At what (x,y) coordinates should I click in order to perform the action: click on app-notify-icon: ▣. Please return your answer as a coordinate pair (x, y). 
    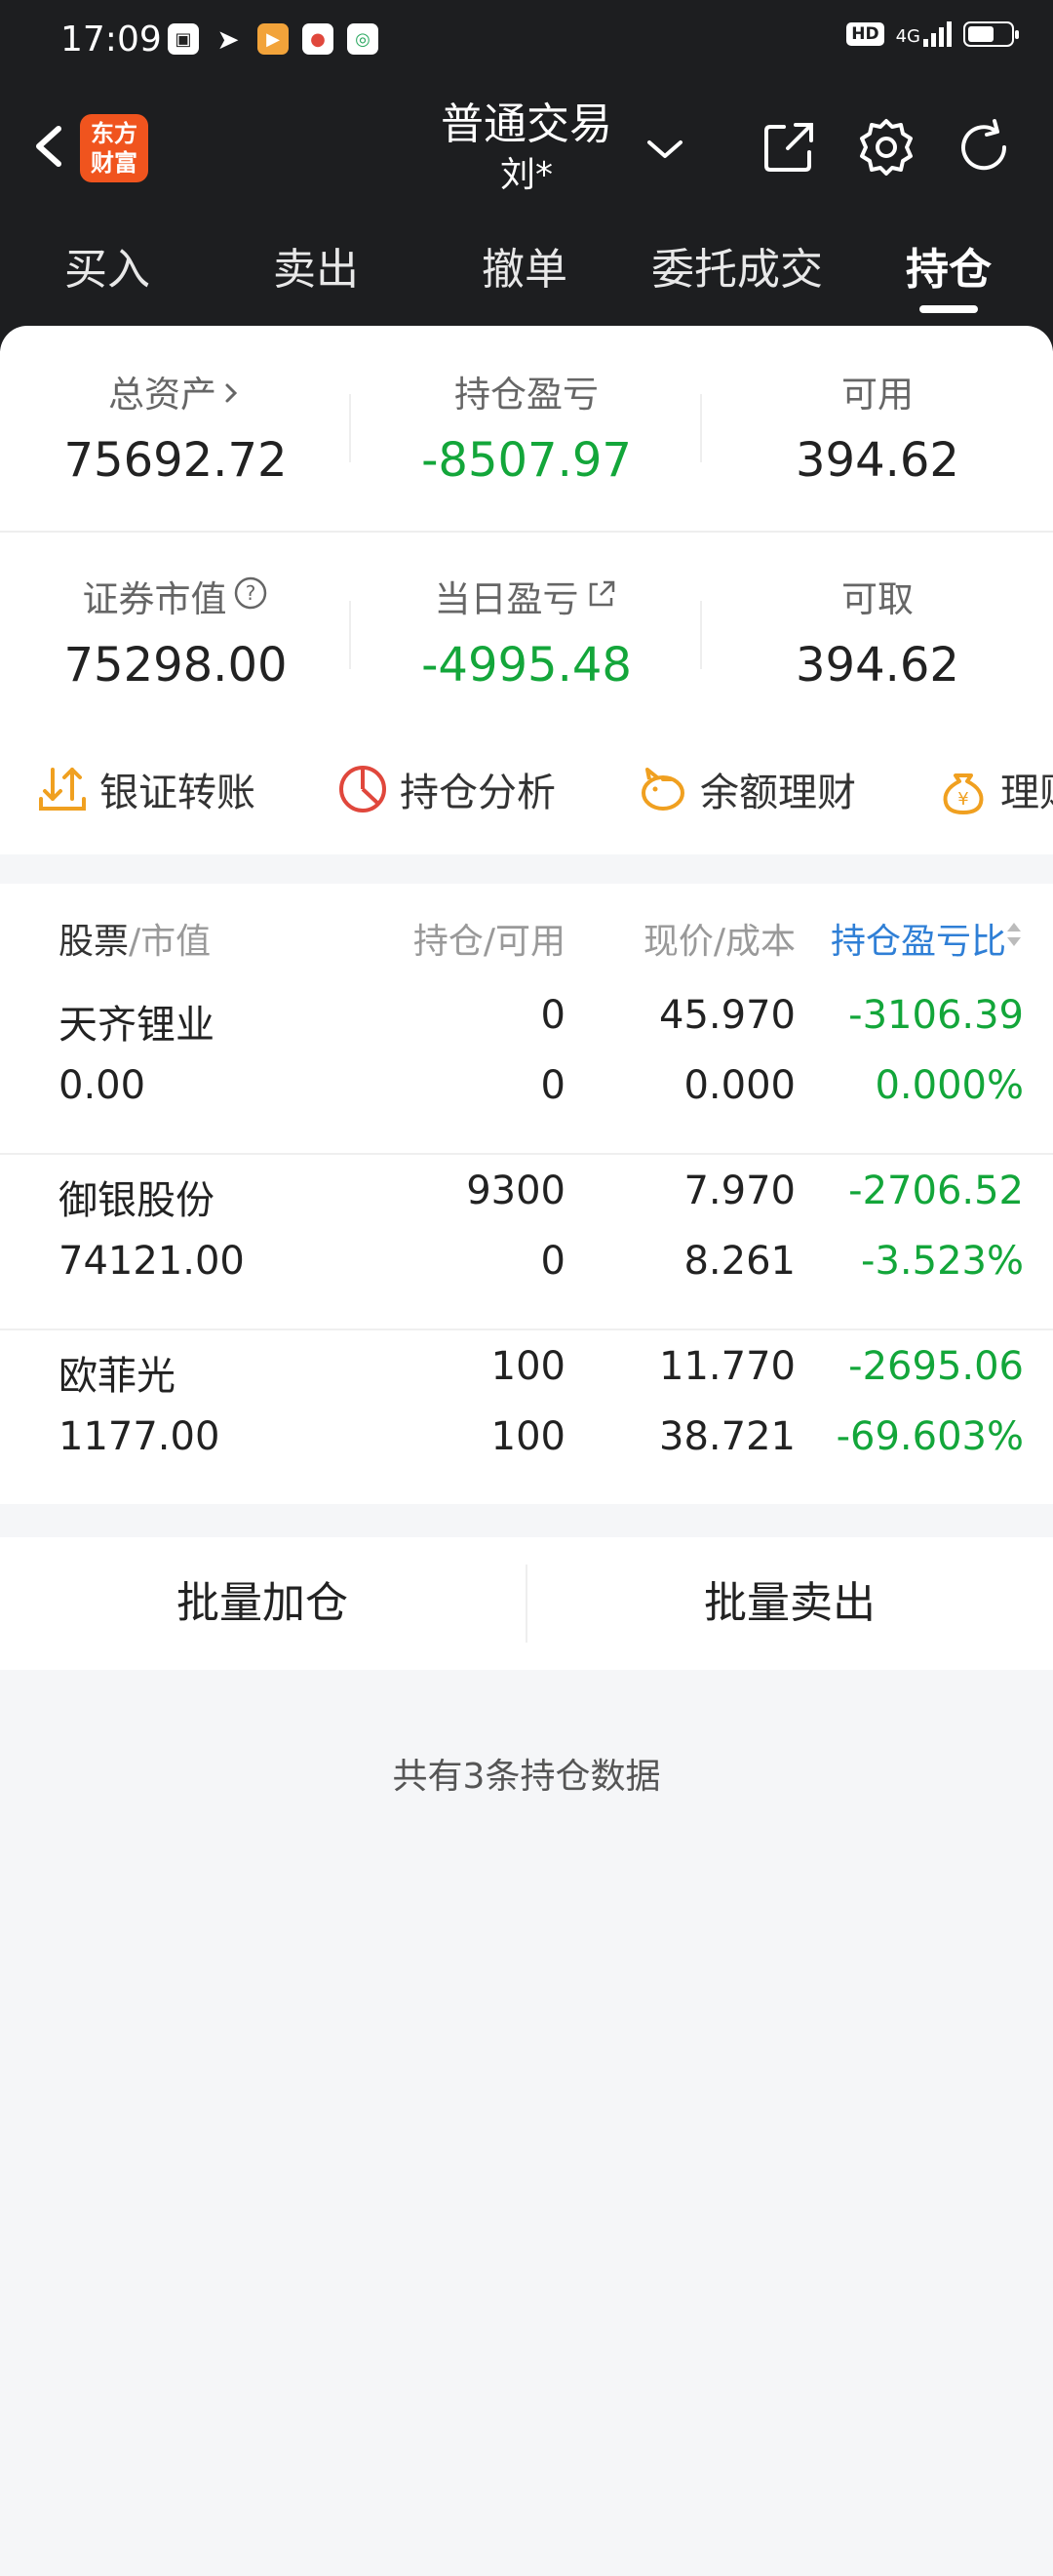
    Looking at the image, I should click on (183, 39).